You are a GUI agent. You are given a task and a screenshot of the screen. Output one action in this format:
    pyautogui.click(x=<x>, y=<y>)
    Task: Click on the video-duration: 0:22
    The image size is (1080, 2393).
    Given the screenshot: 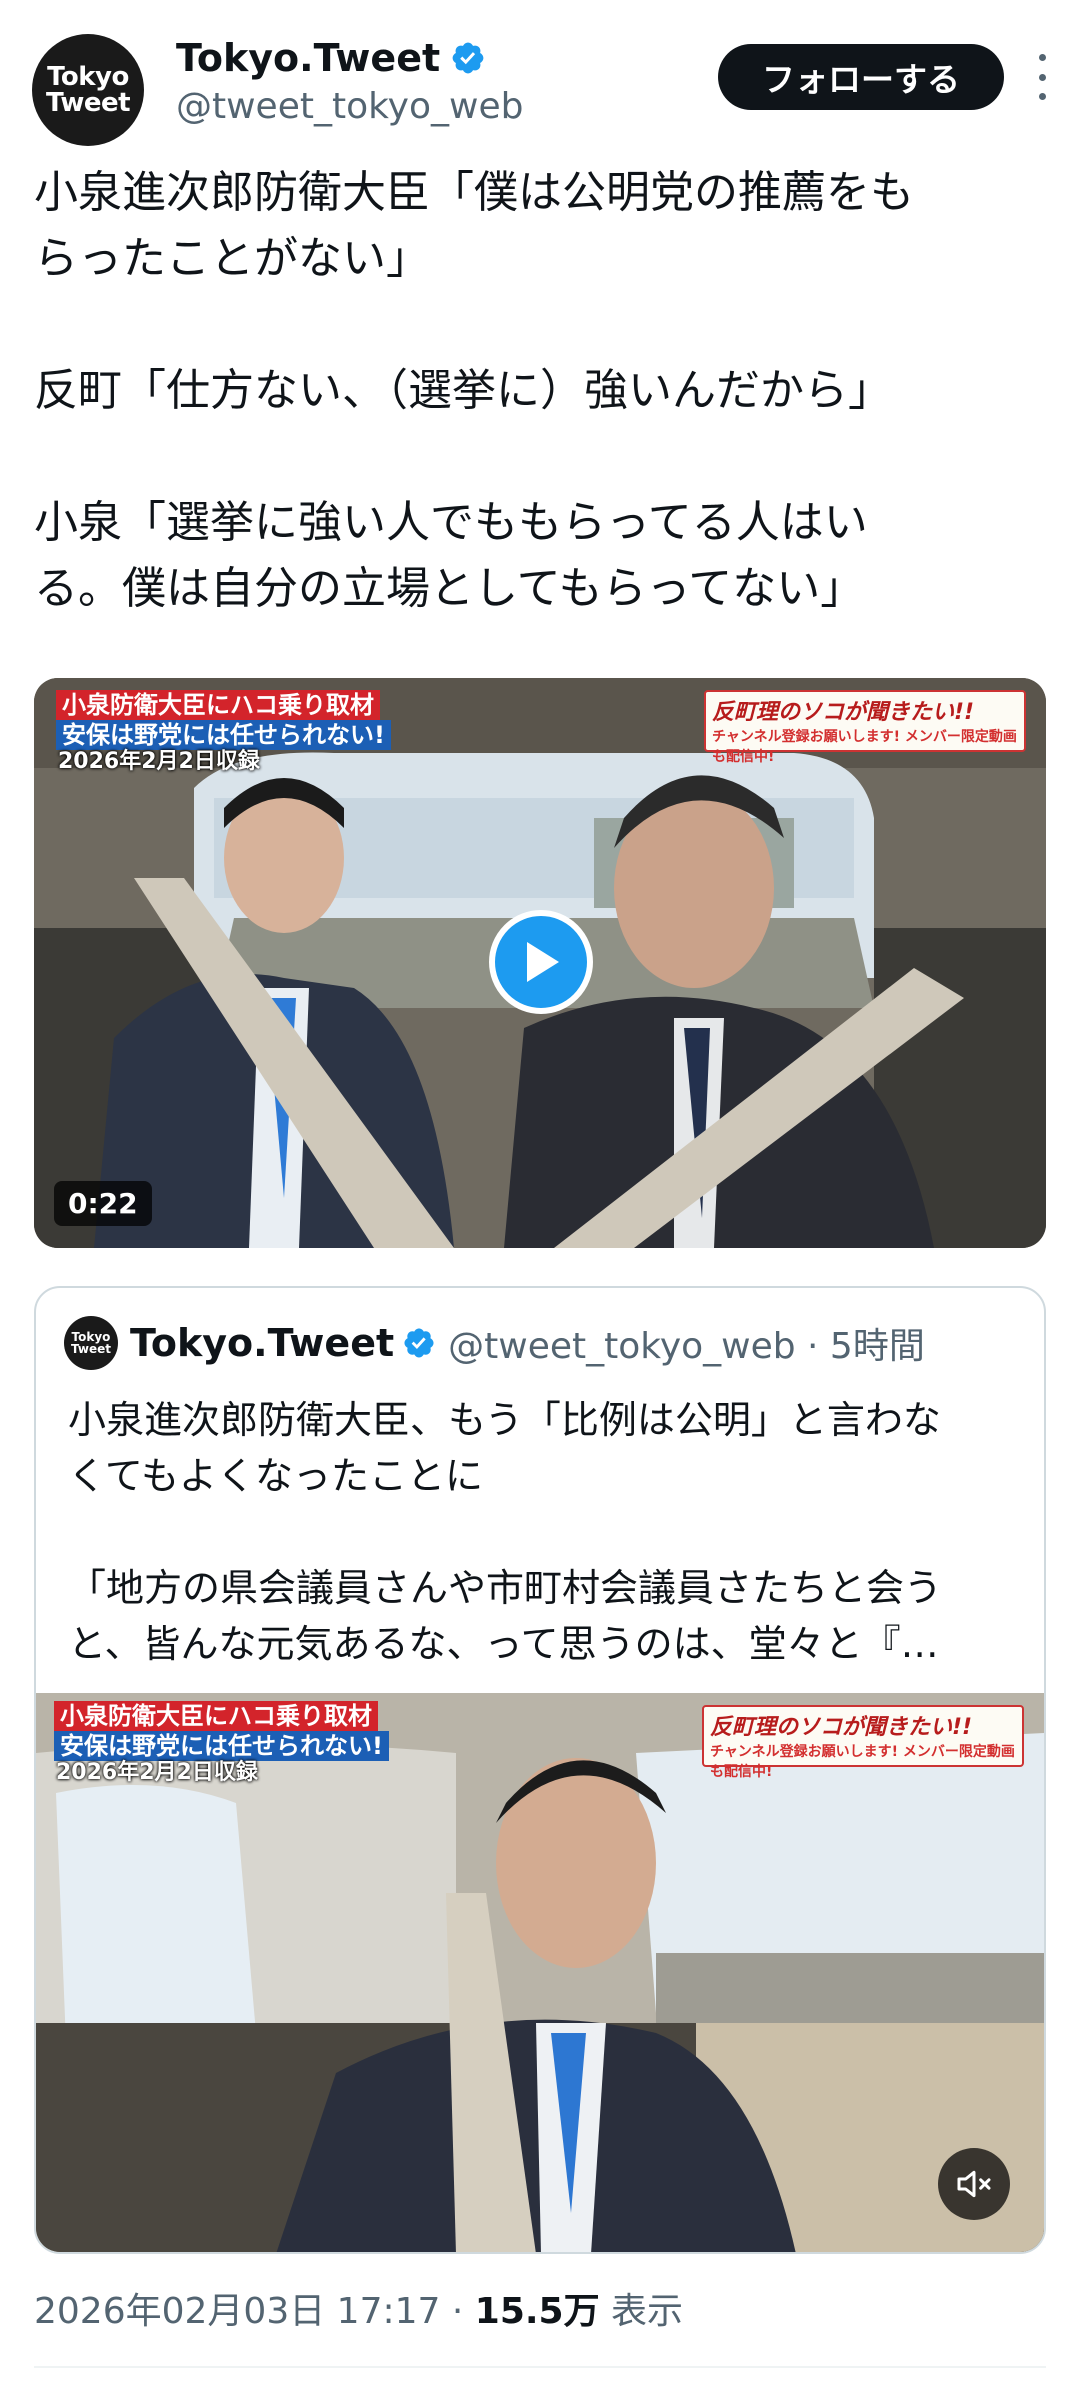 What is the action you would take?
    pyautogui.click(x=103, y=1203)
    